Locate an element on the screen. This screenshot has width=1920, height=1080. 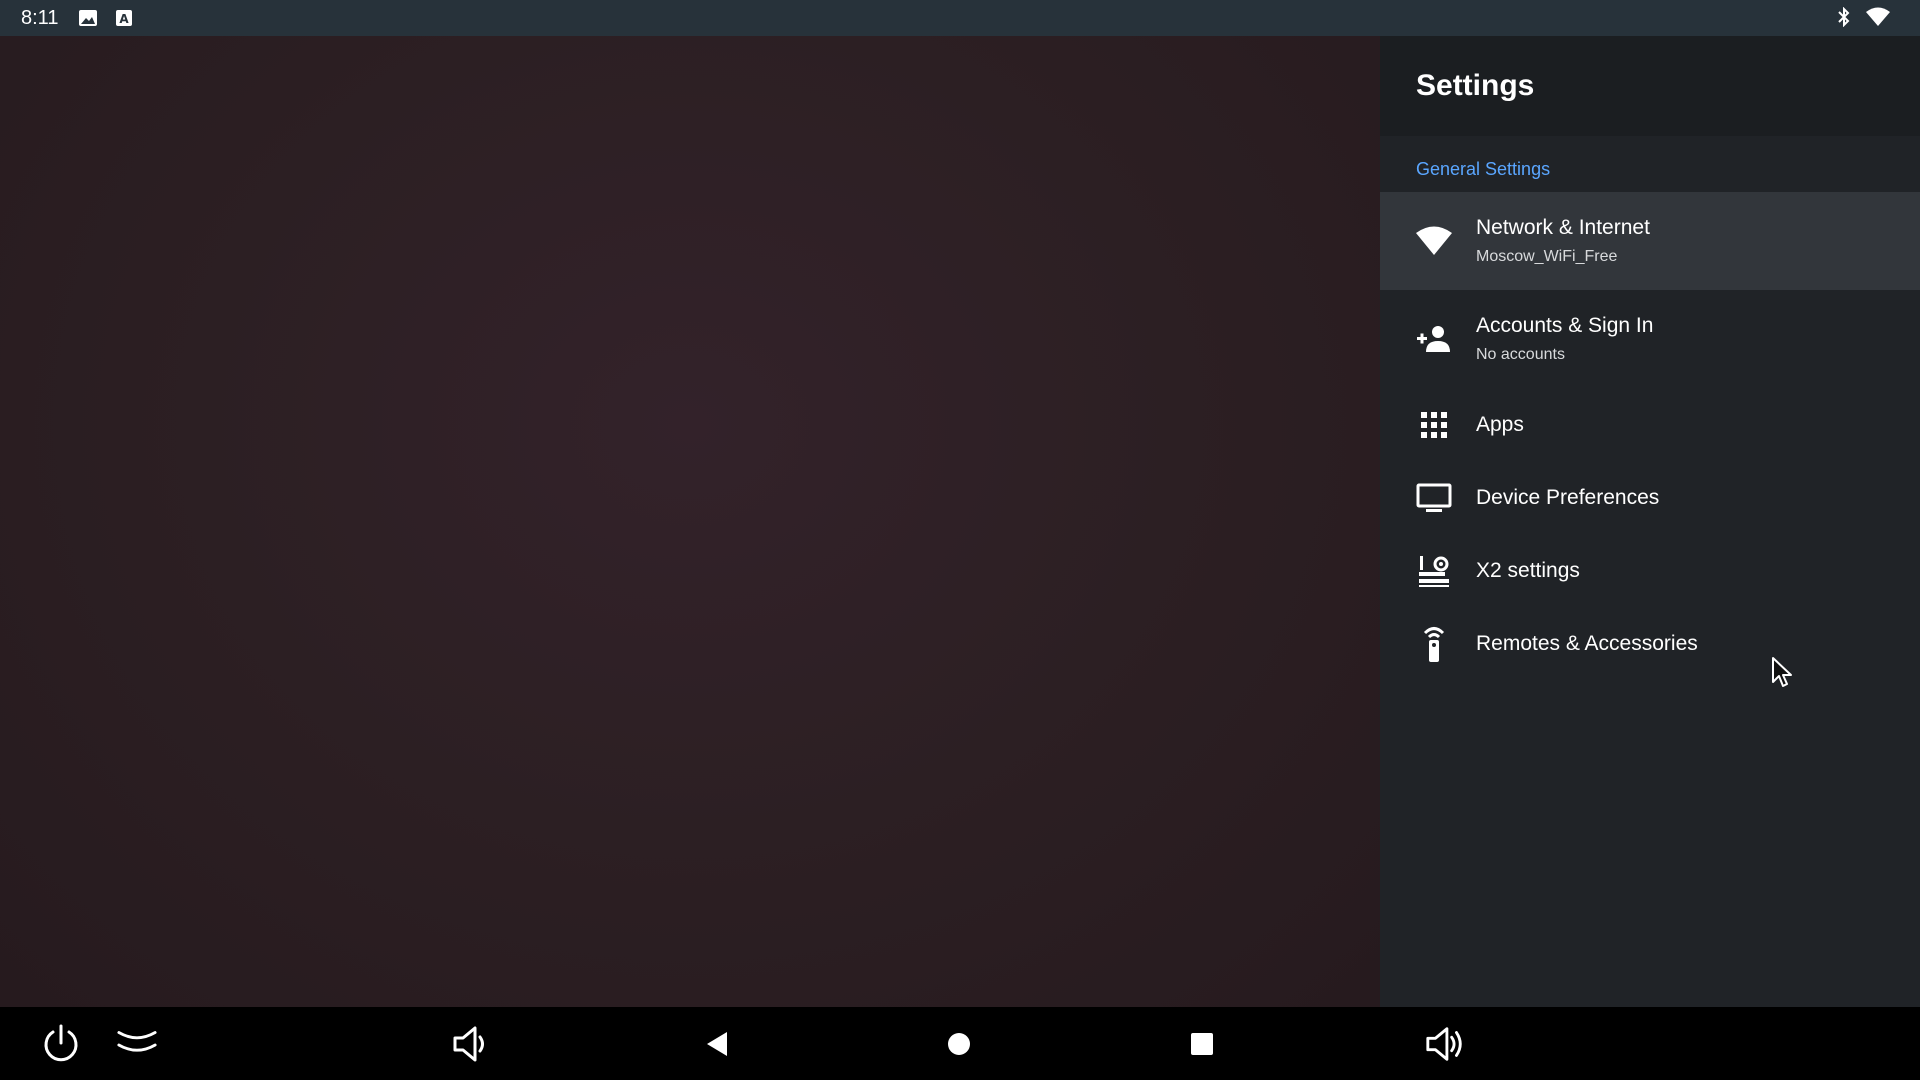
volume-down-icon is located at coordinates (471, 1044).